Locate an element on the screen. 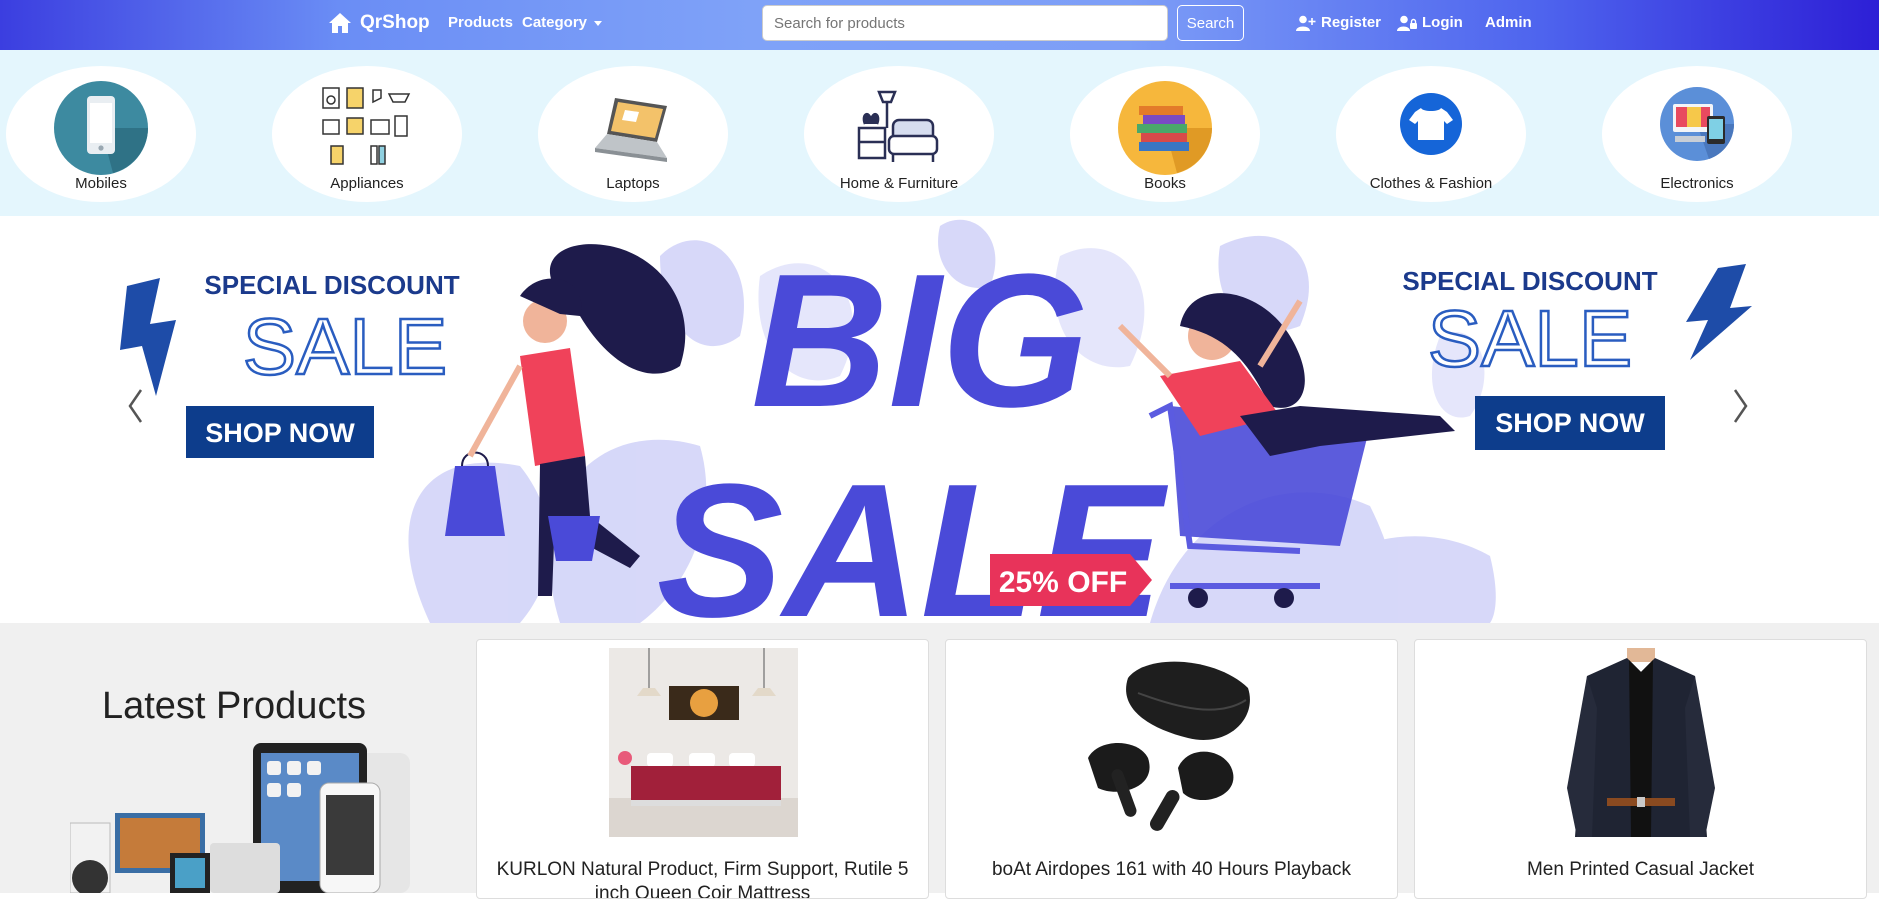  home-icon is located at coordinates (340, 23).